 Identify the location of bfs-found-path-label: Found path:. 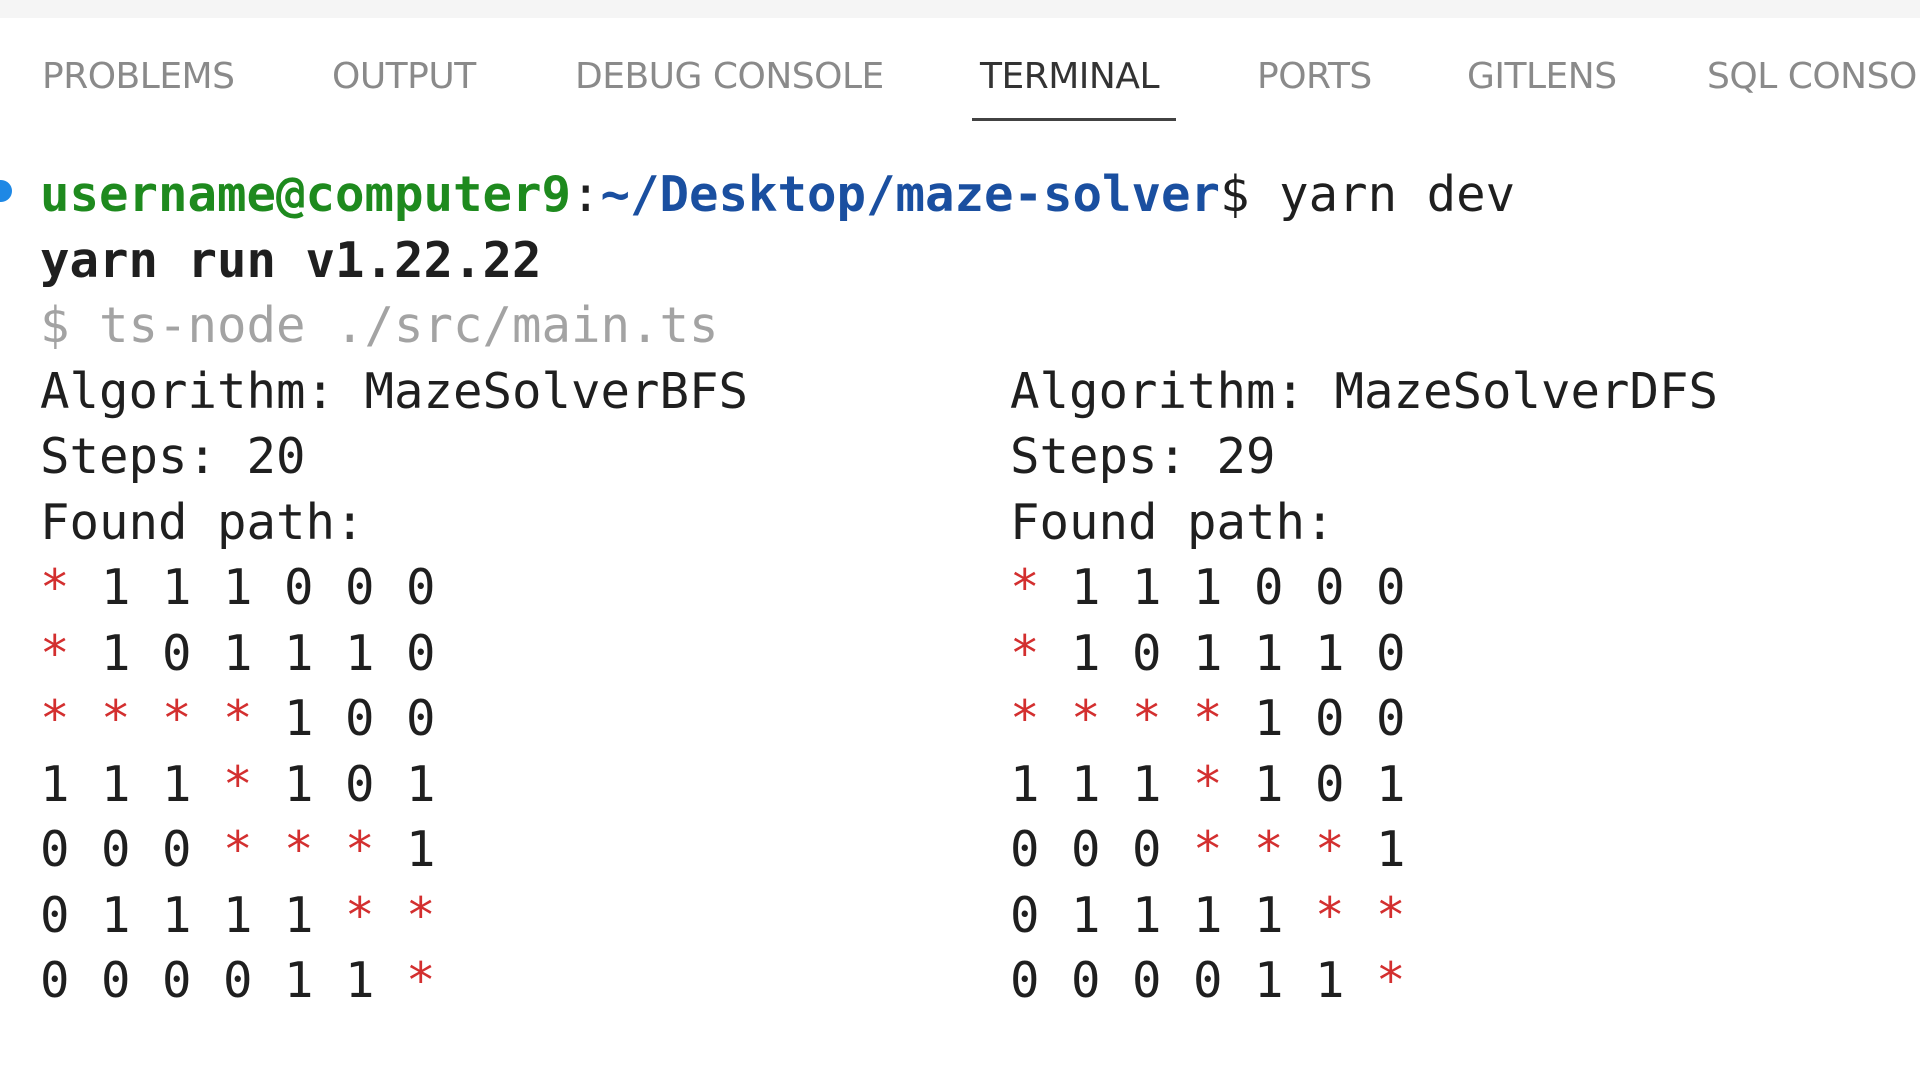
(202, 522).